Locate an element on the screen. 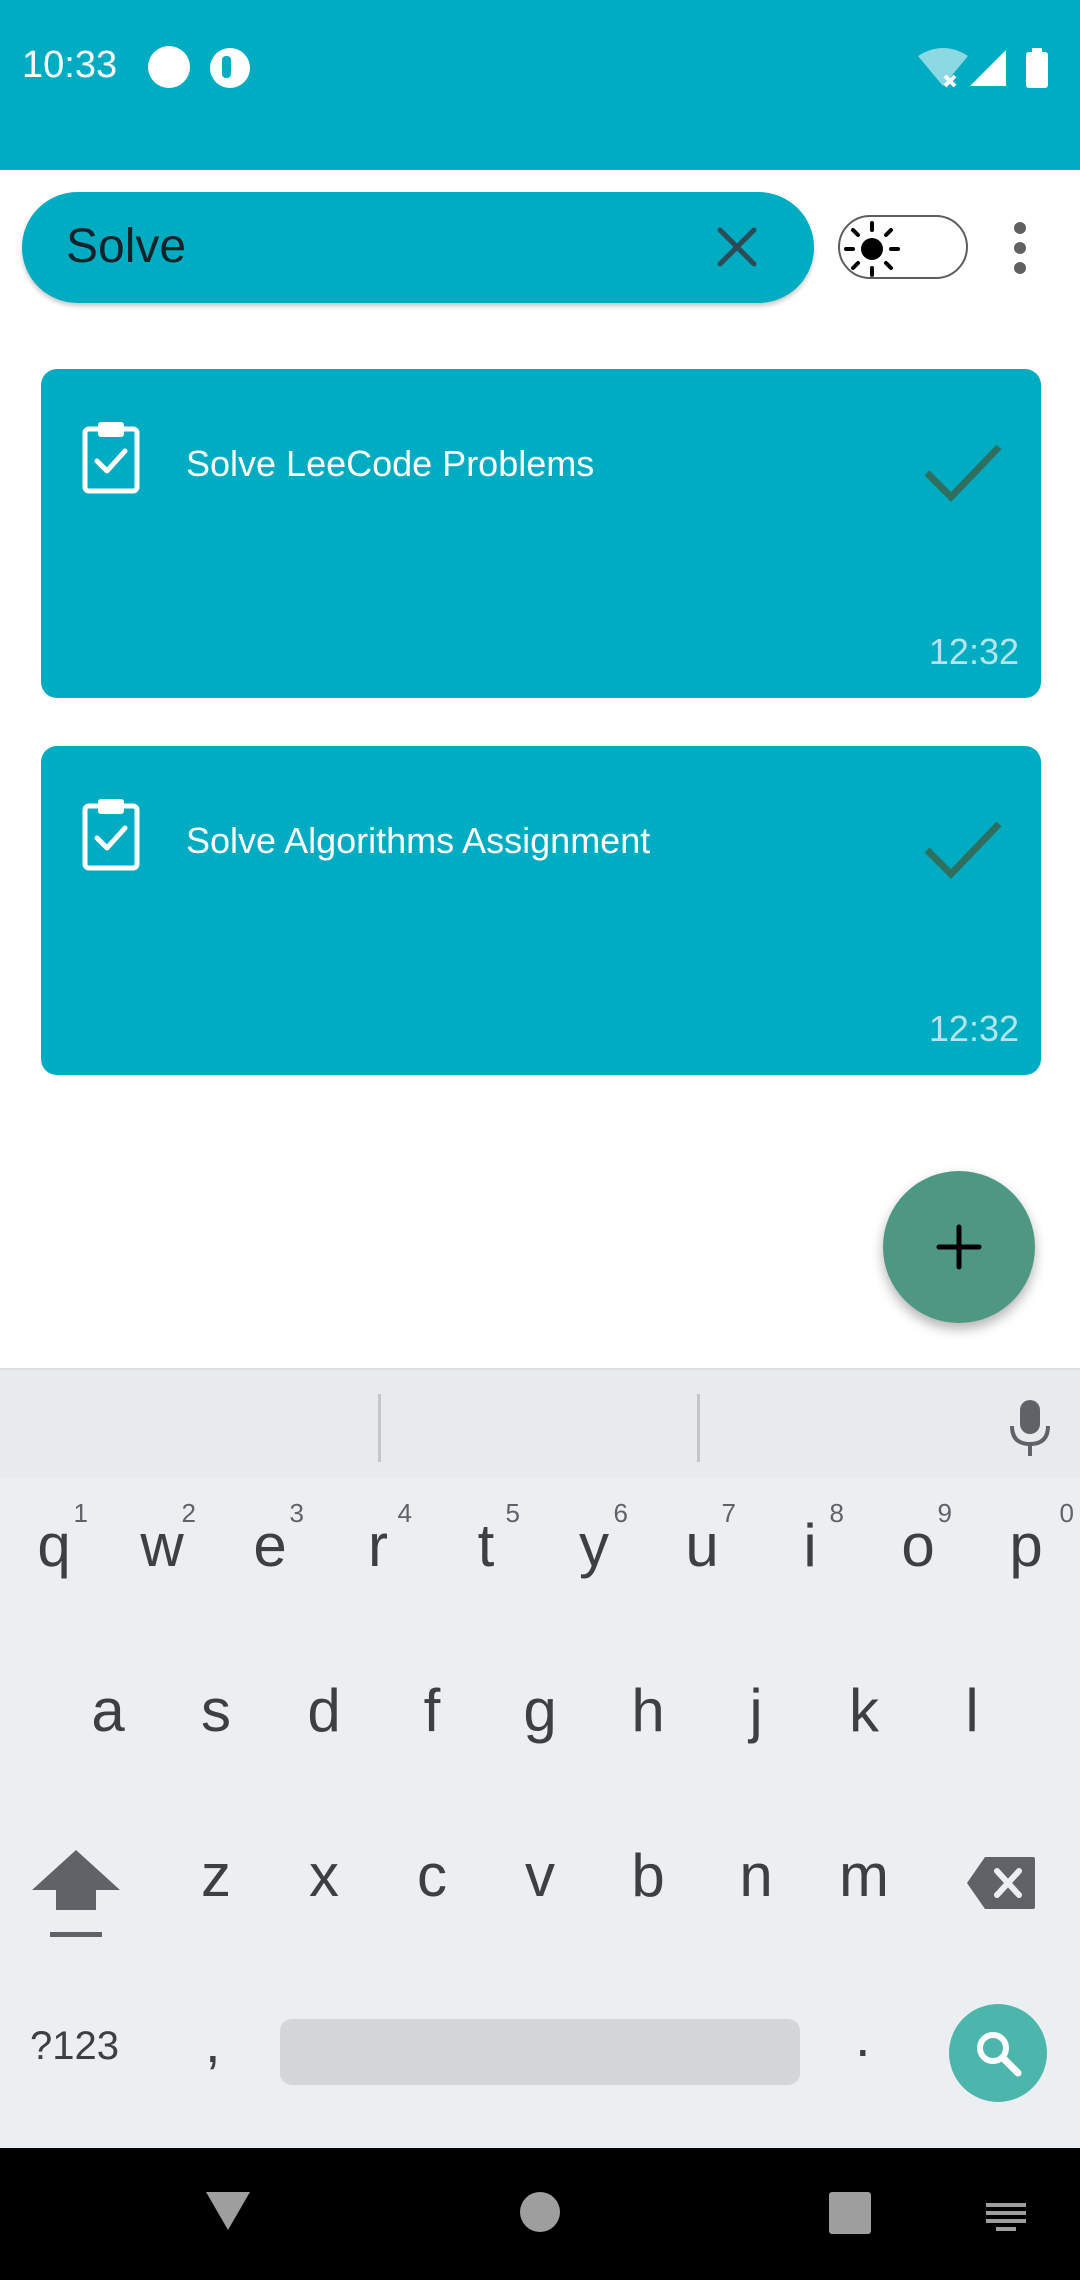 The width and height of the screenshot is (1080, 2280). key-v: v is located at coordinates (540, 1873).